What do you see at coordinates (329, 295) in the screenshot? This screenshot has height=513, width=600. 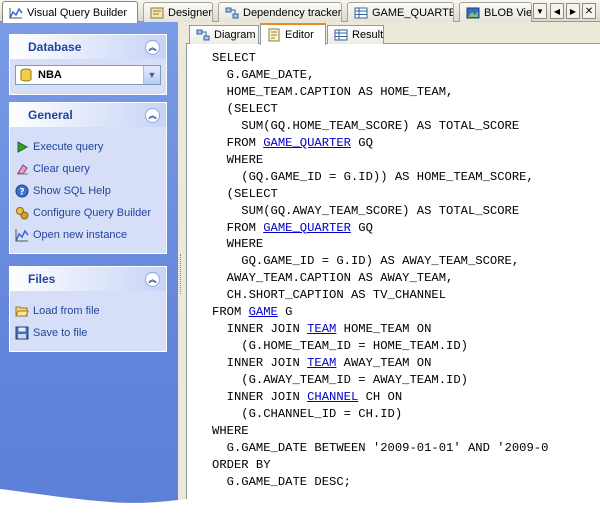 I see `sql-token: CH.SHORT_CAPTION AS TV_CHANNEL` at bounding box center [329, 295].